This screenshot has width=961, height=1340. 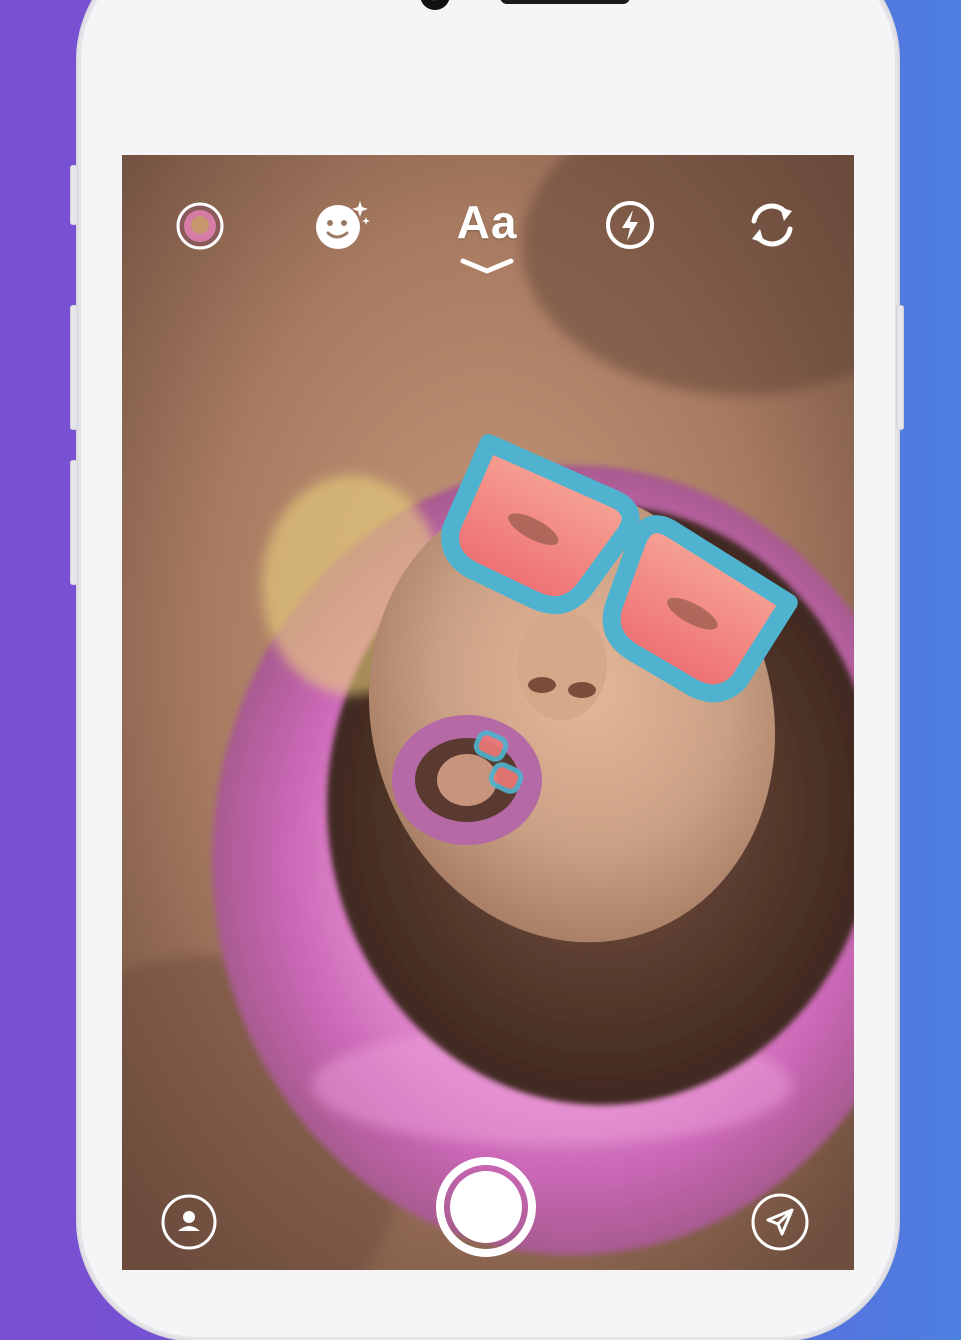 I want to click on shutter-icon, so click(x=486, y=1207).